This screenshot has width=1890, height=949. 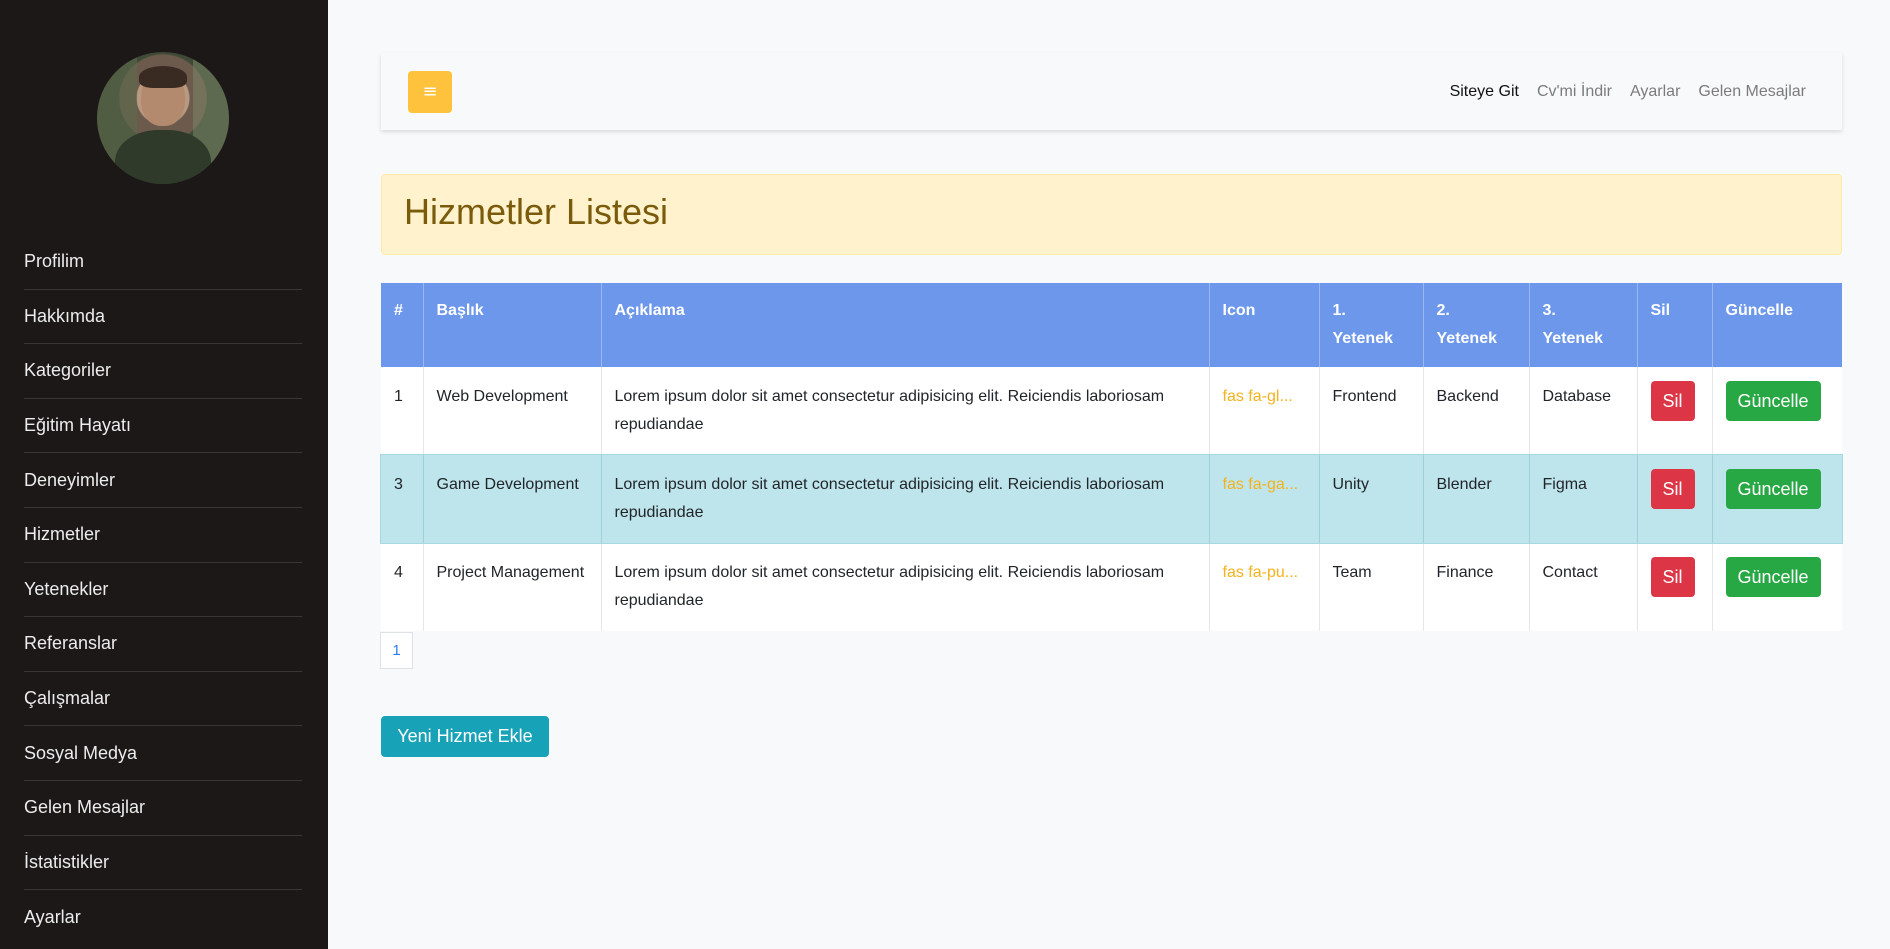 I want to click on sidebar-item-label: Profilim, so click(x=54, y=261).